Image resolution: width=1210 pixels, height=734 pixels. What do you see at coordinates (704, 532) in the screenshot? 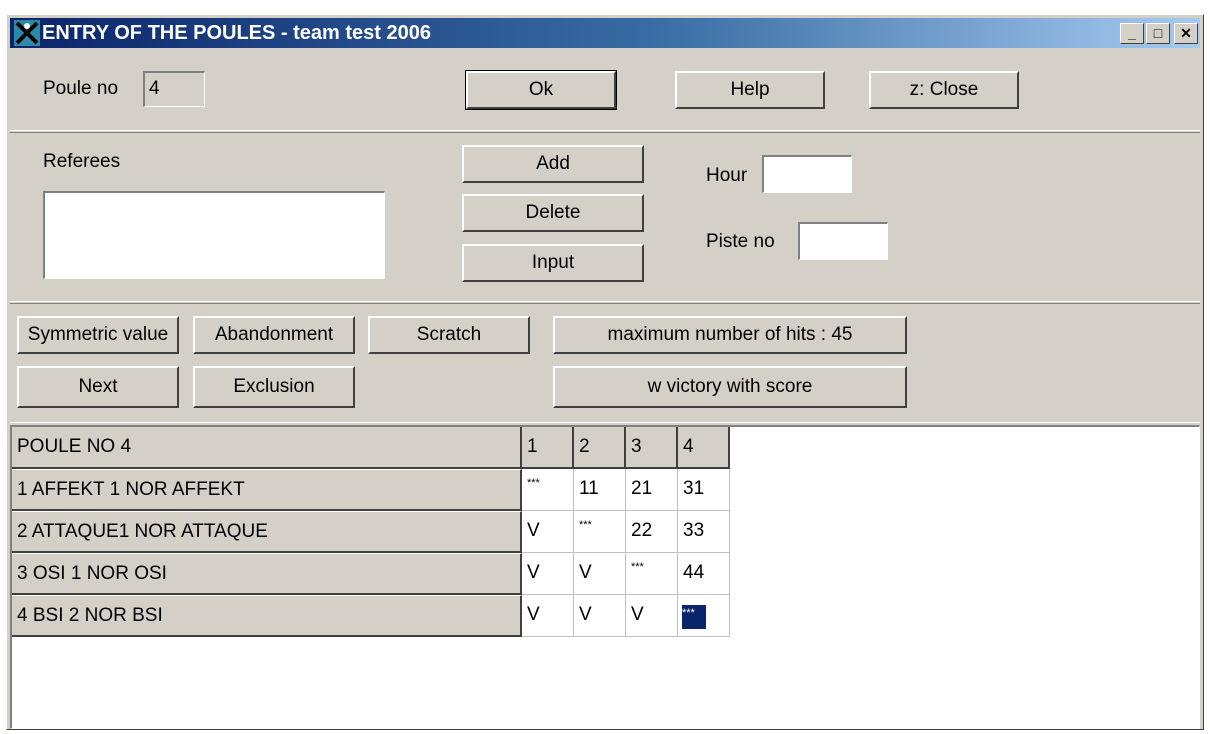
I see `score-cell: 33` at bounding box center [704, 532].